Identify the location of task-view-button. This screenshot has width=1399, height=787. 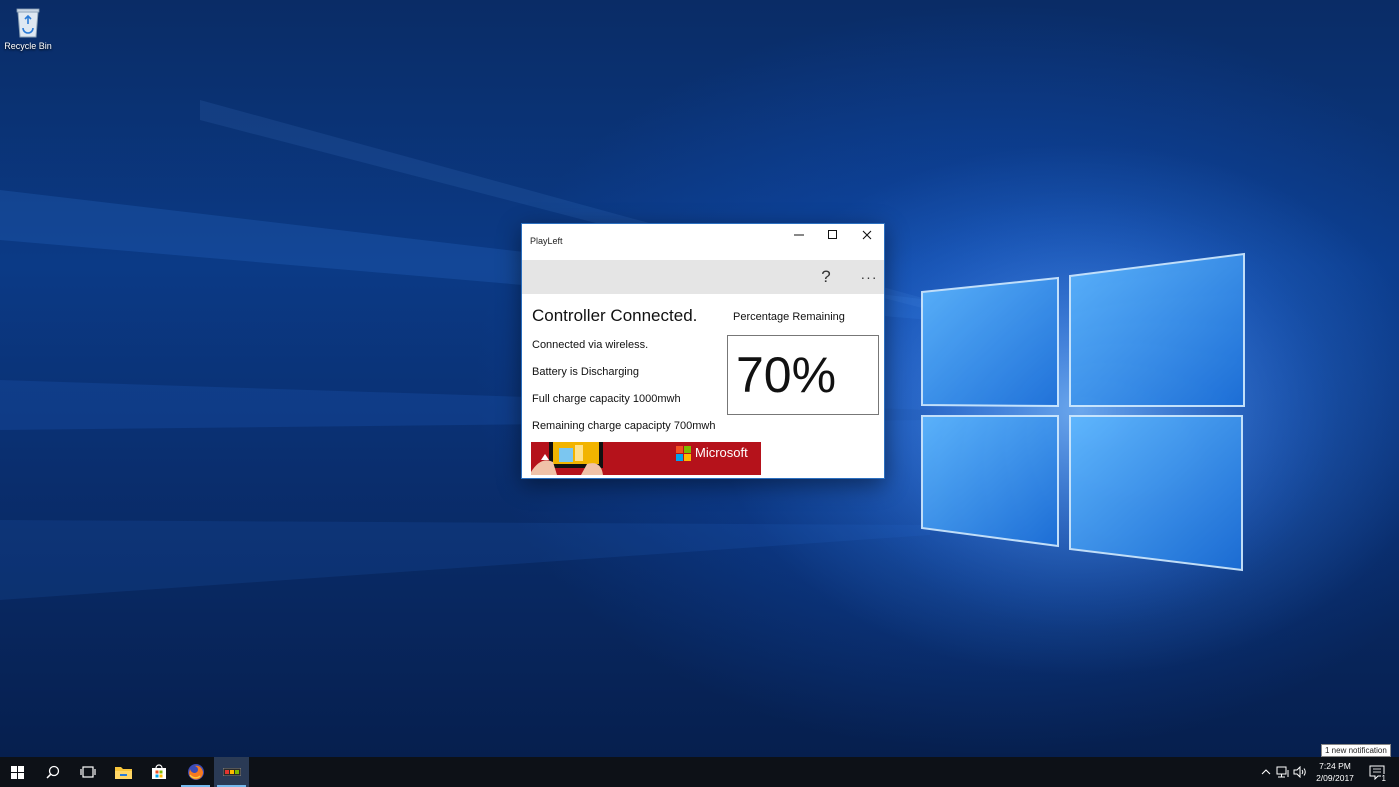
(87, 772).